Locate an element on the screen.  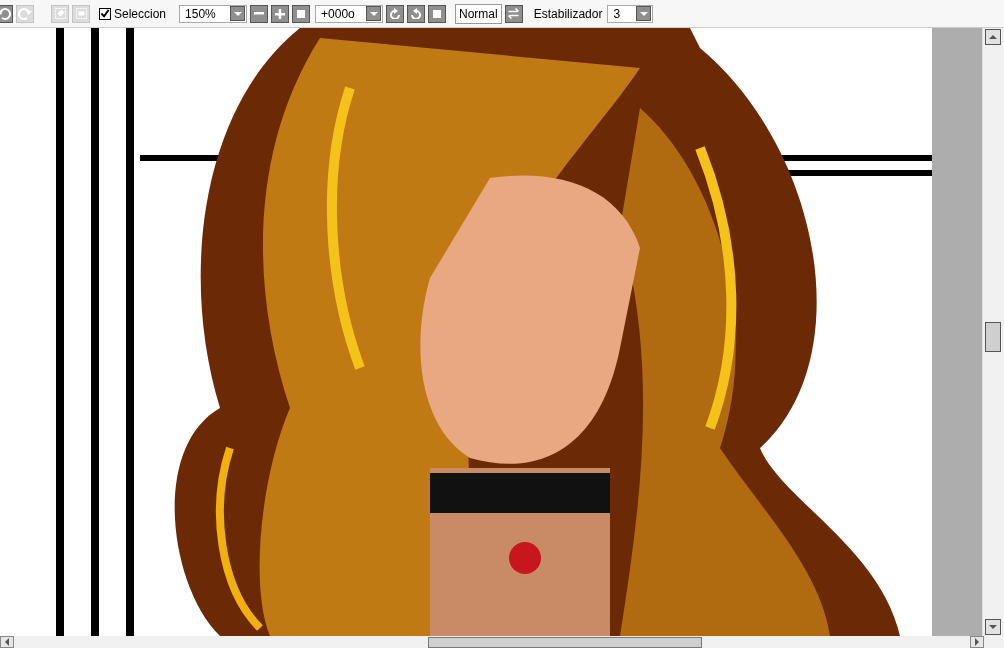
scroll-right-button is located at coordinates (977, 642).